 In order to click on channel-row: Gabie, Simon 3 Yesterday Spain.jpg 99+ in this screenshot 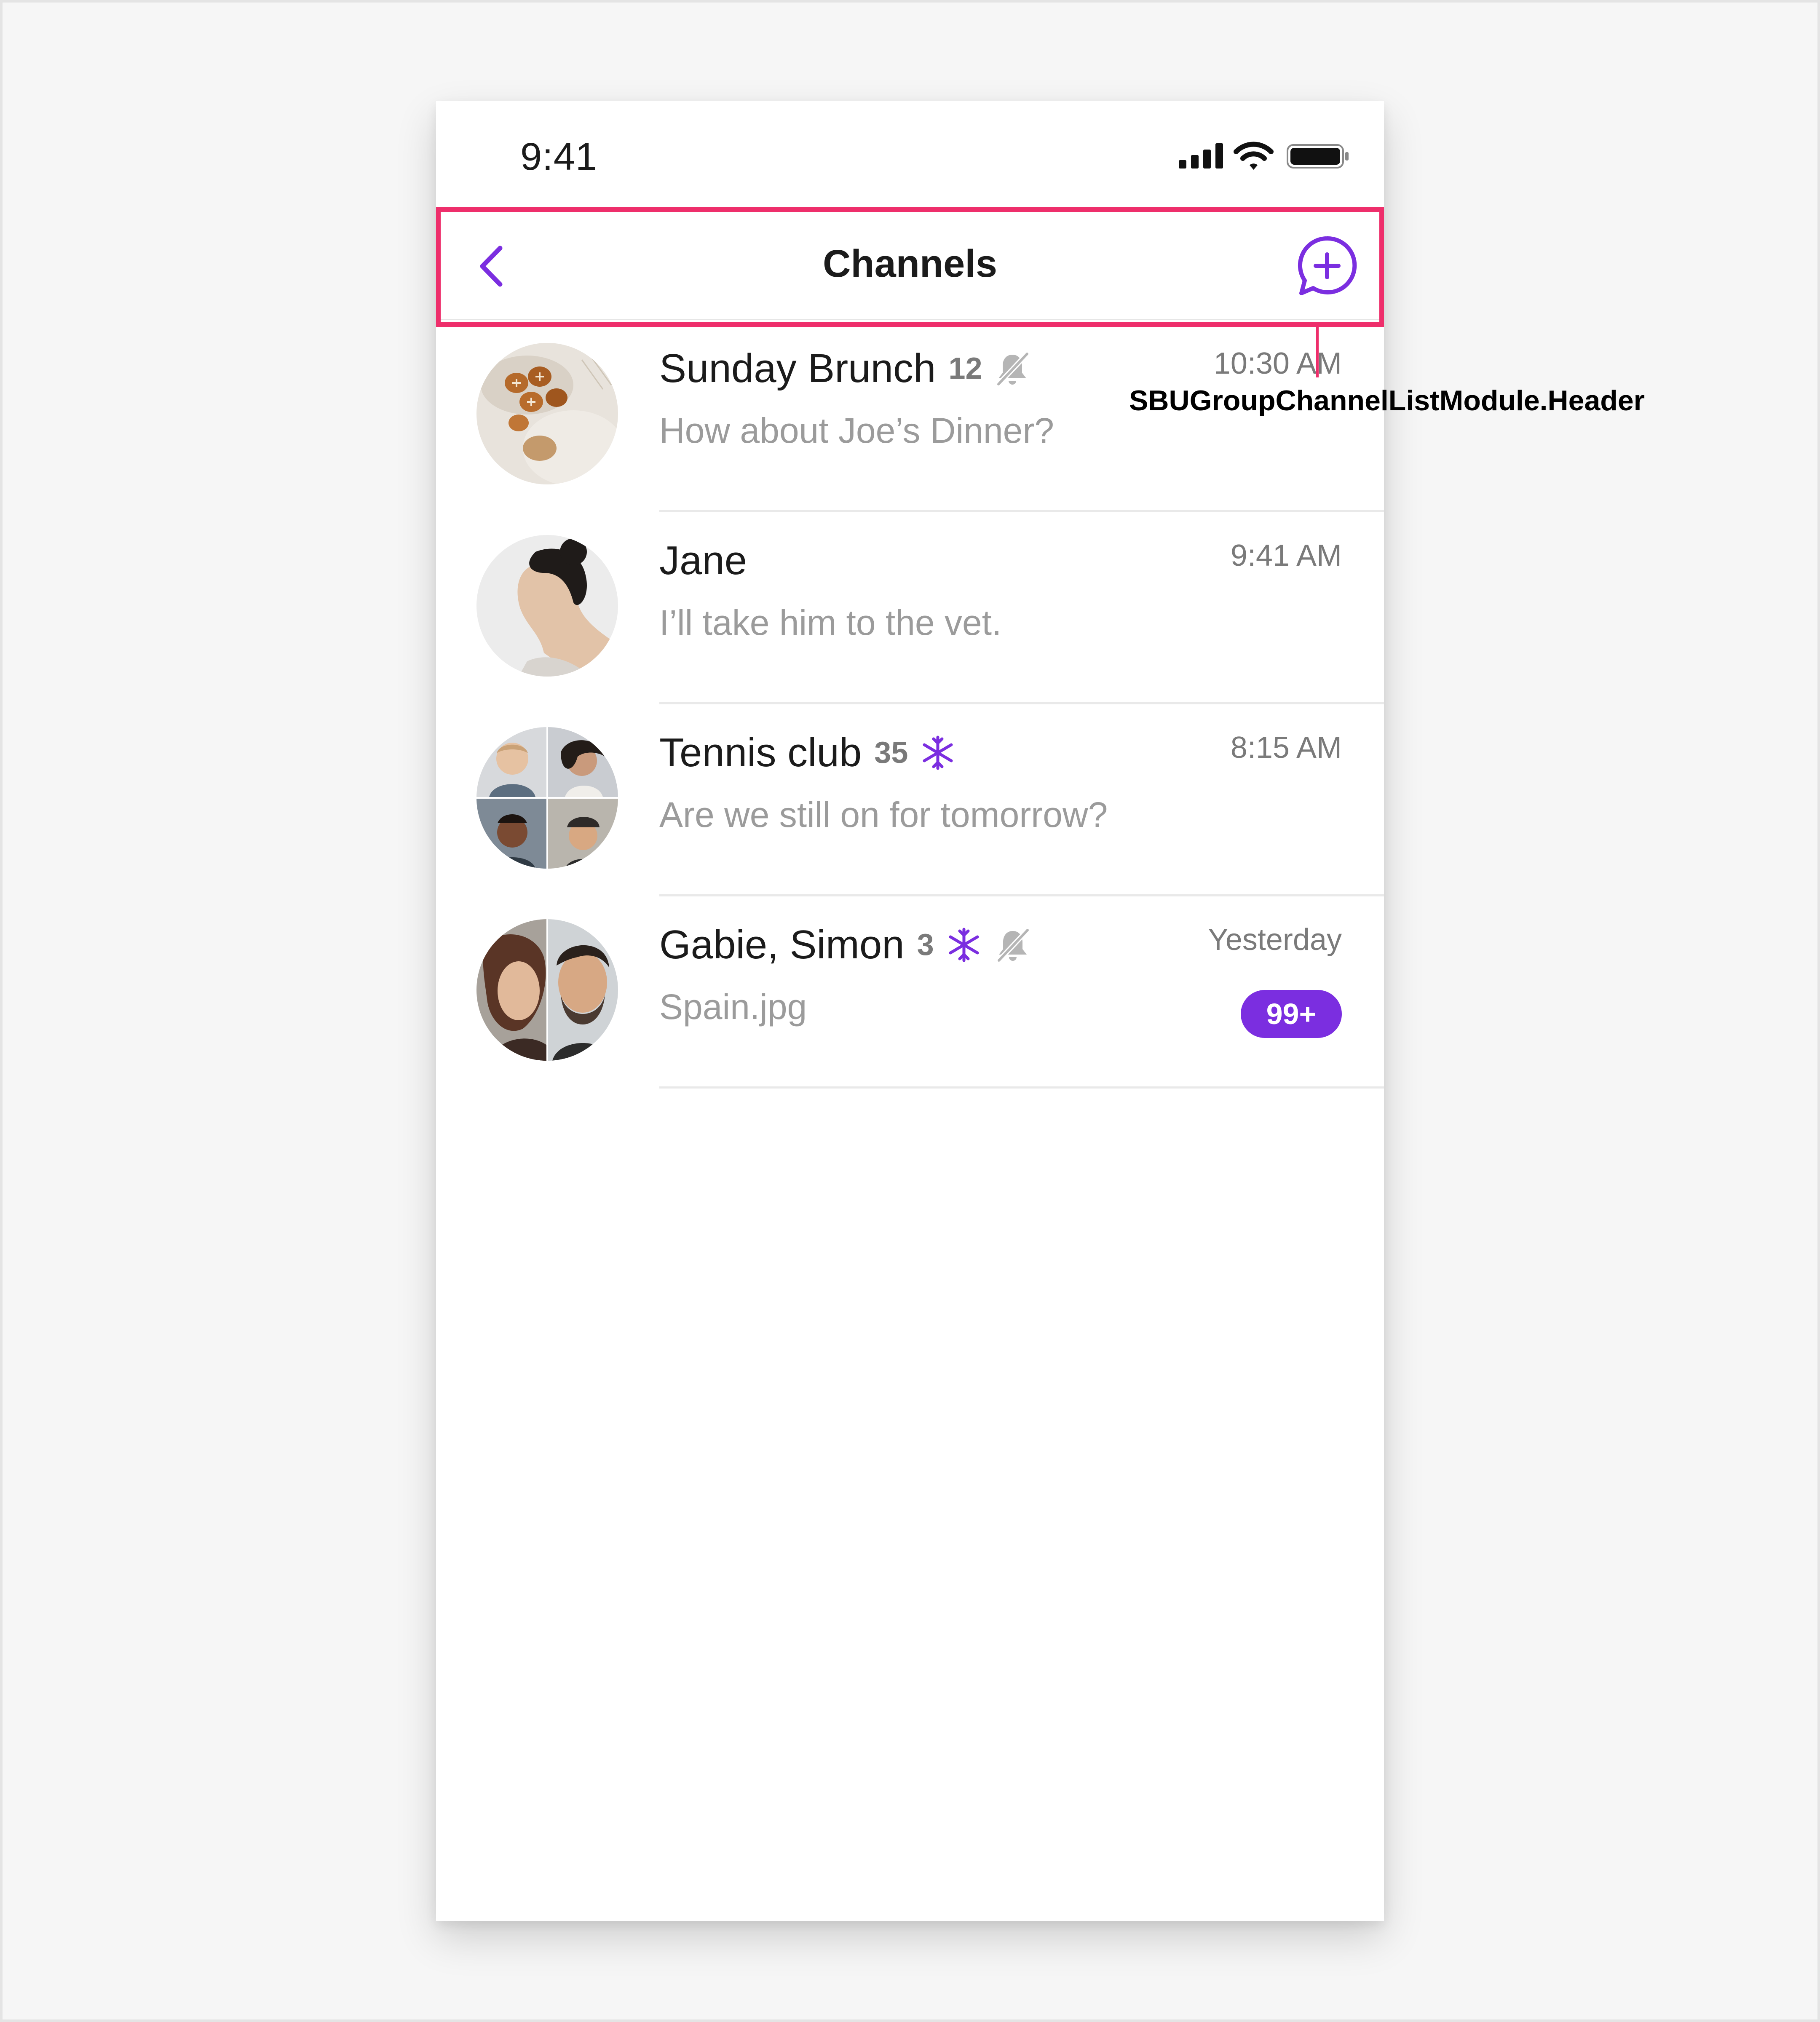, I will do `click(910, 992)`.